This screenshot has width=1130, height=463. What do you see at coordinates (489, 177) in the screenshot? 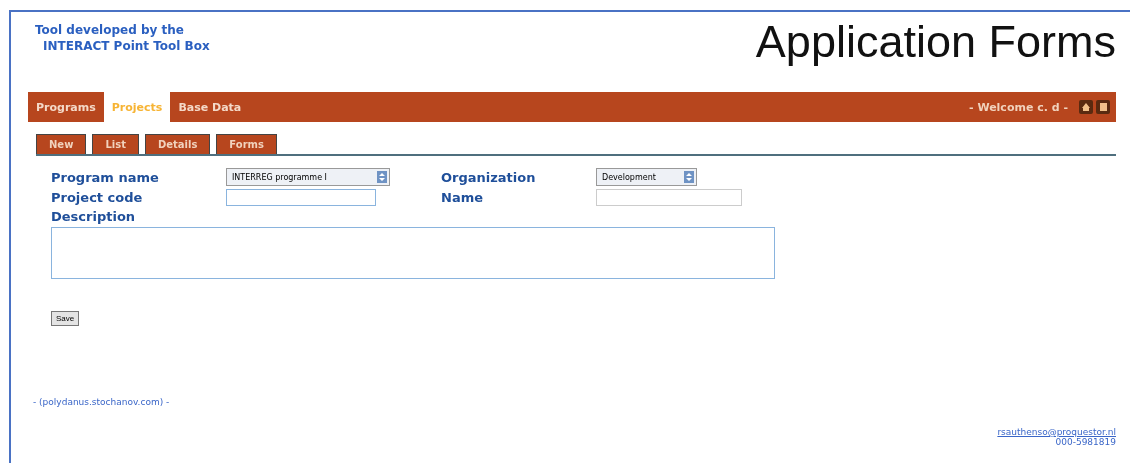
I see `field-label: Organization` at bounding box center [489, 177].